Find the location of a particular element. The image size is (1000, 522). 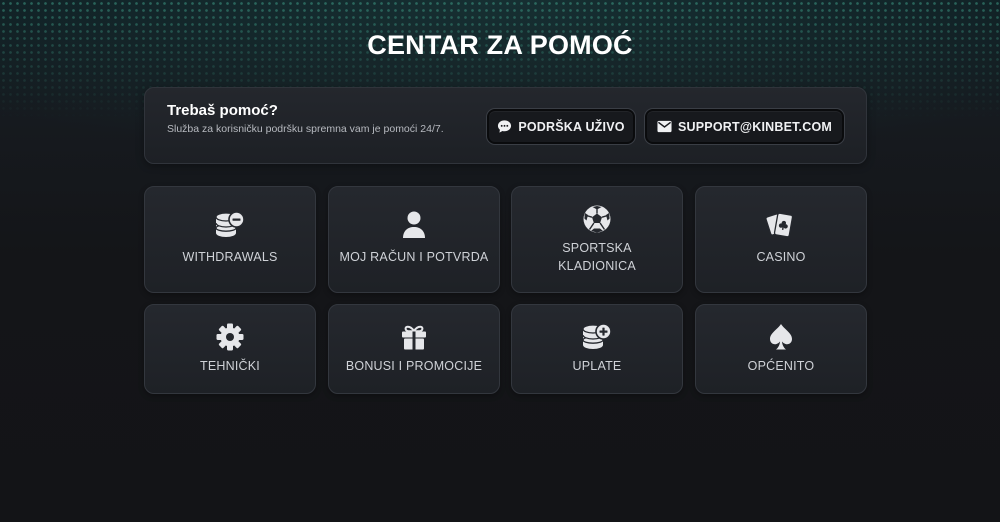

category-account: MOJ RAČUN I POTVRDA is located at coordinates (414, 239).